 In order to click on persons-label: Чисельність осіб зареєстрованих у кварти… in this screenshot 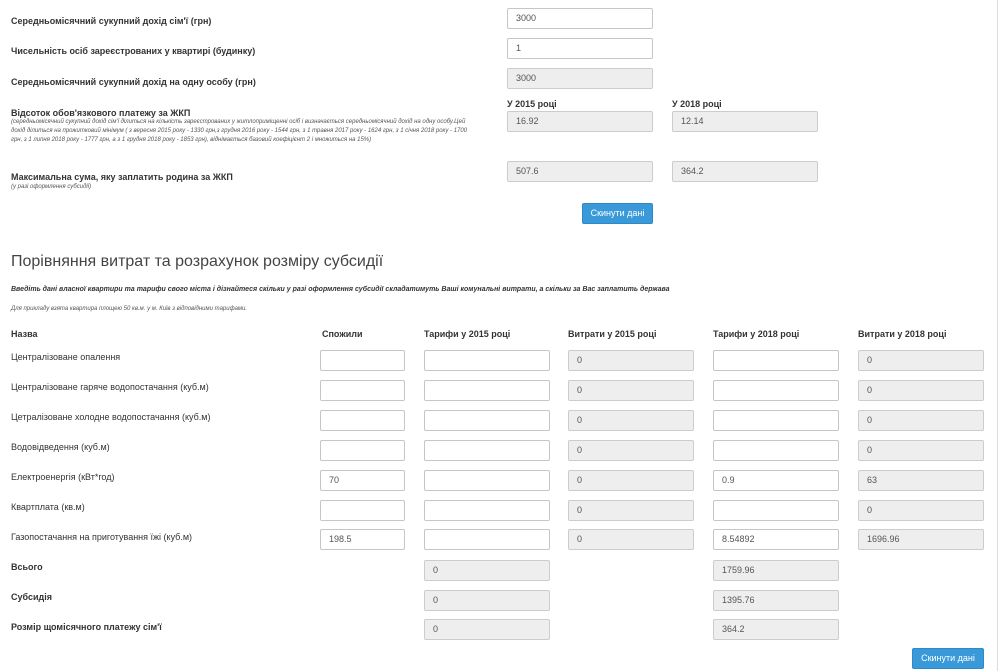, I will do `click(133, 51)`.